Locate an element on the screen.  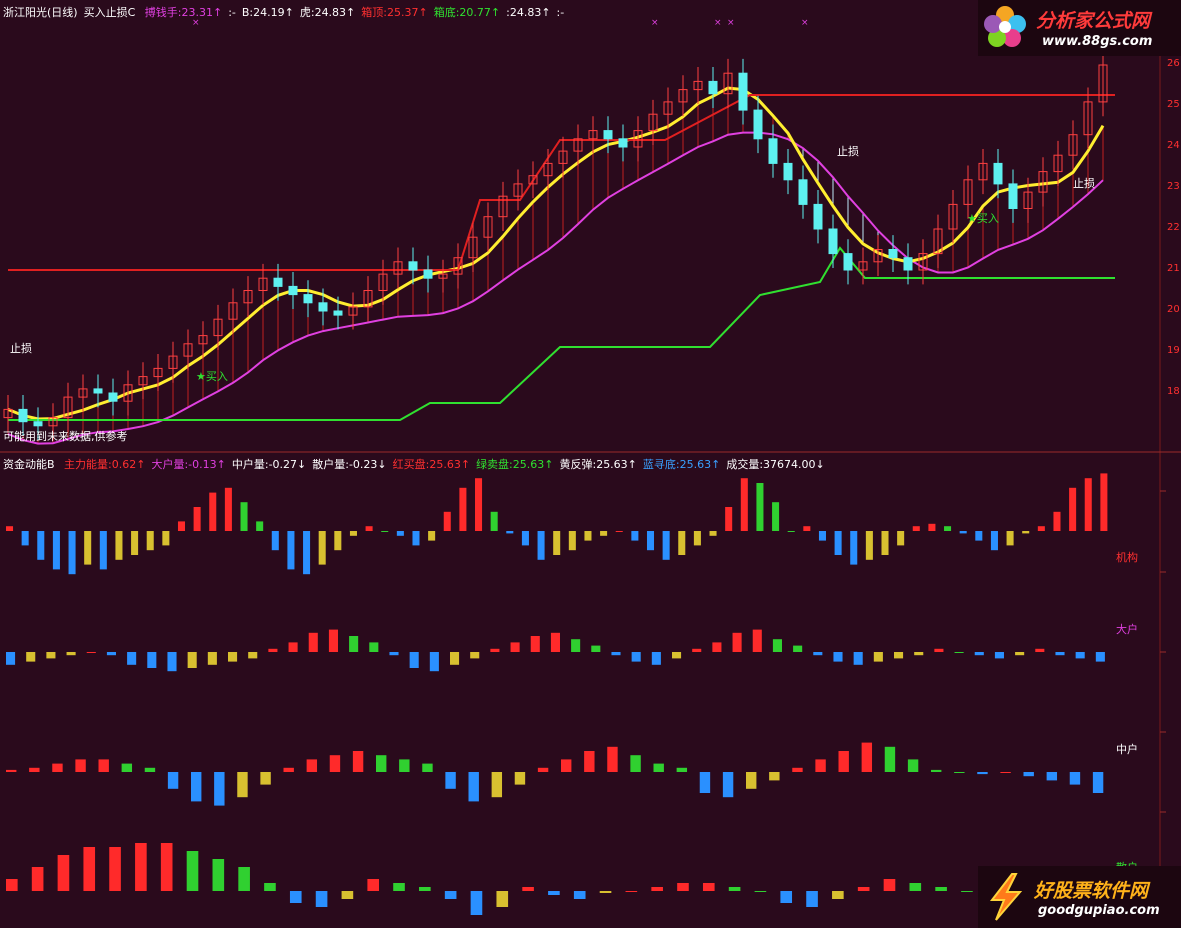
y-tick-2: 24 is located at coordinates (1173, 145).